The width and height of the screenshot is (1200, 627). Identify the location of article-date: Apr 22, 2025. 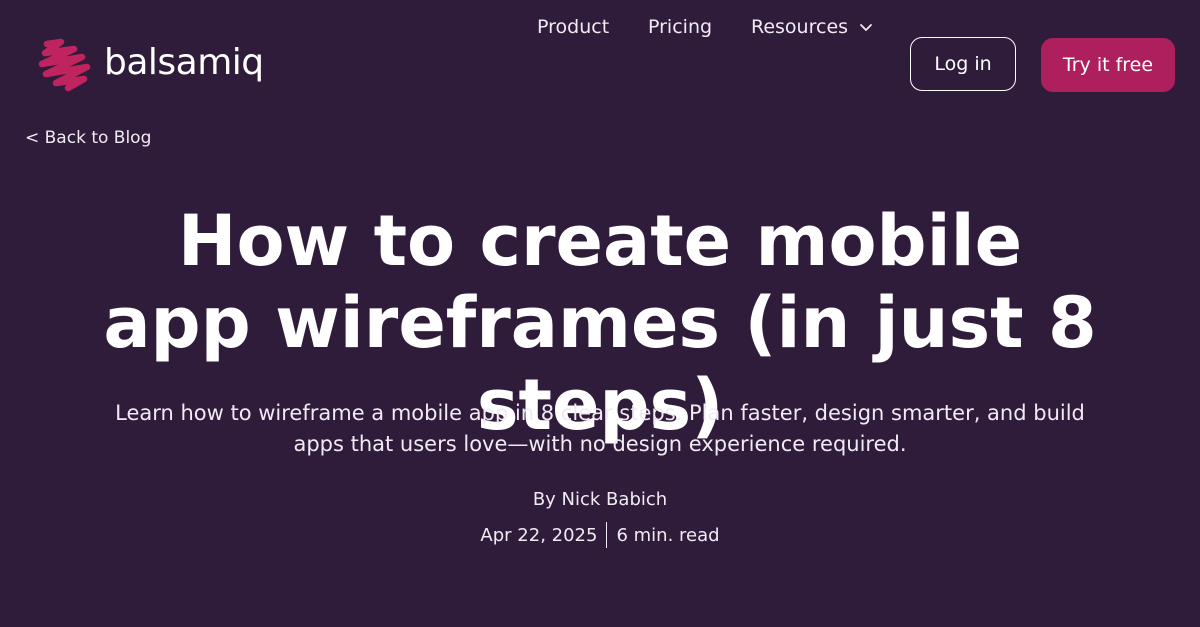
(539, 535).